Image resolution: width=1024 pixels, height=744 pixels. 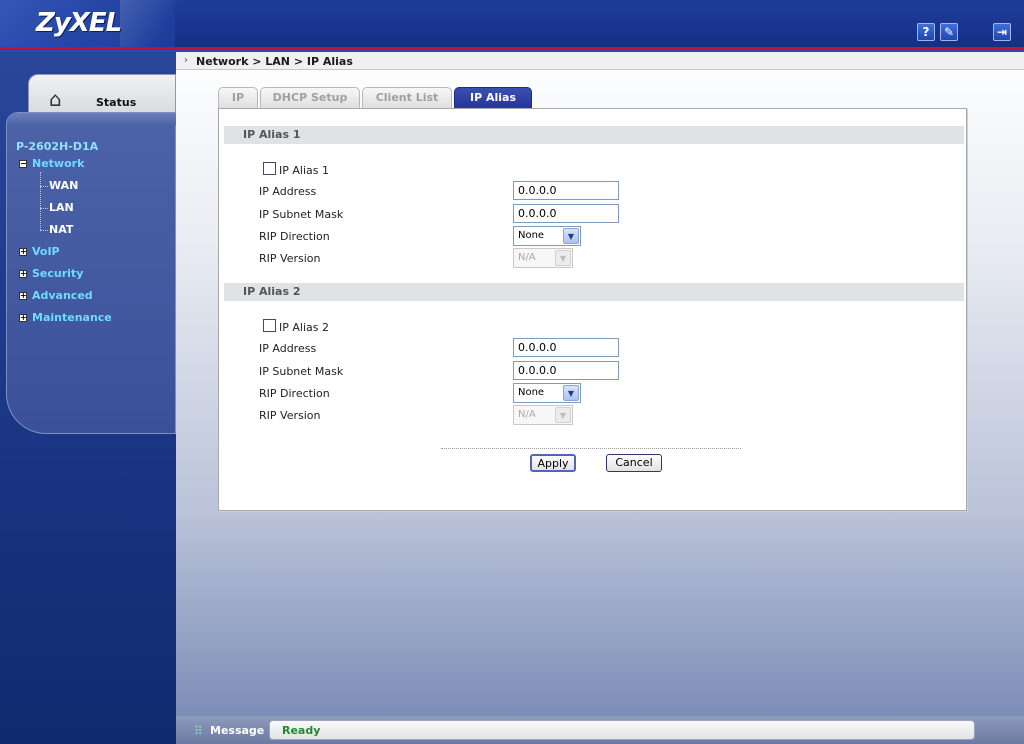 What do you see at coordinates (238, 98) in the screenshot?
I see `tab-ip: IP` at bounding box center [238, 98].